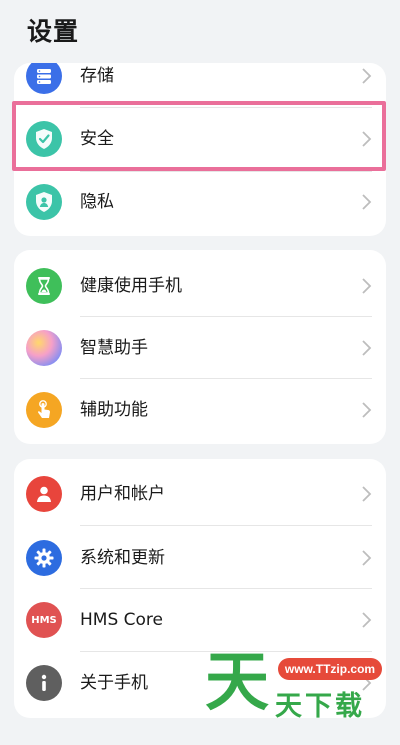 This screenshot has height=745, width=400. Describe the element at coordinates (300, 684) in the screenshot. I see `watermark: 天 www.TTzip.com 天下载` at that location.